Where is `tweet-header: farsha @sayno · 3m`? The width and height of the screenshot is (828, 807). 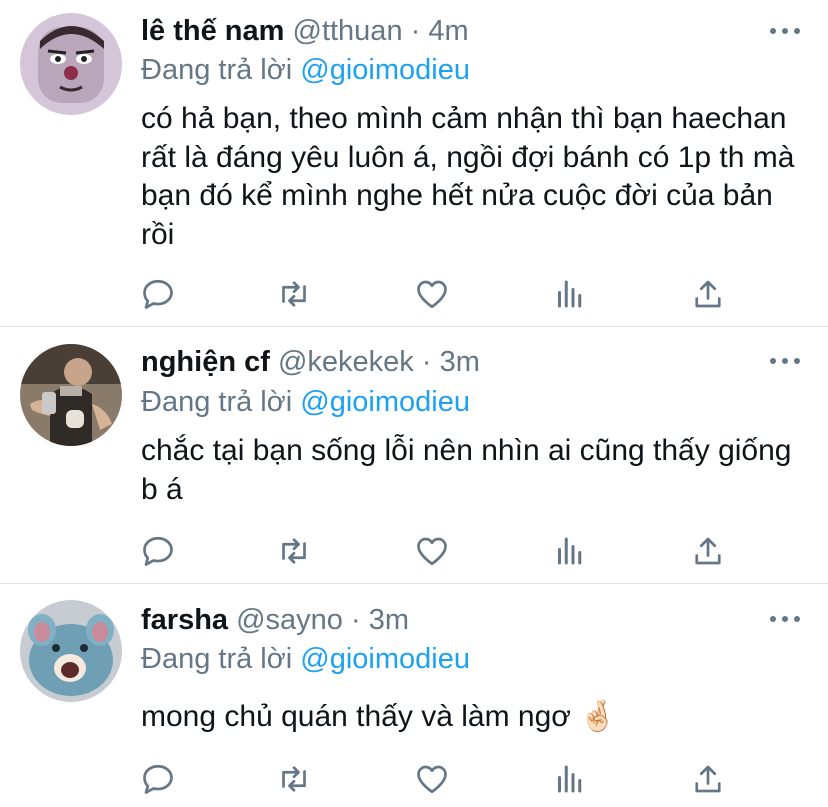
tweet-header: farsha @sayno · 3m is located at coordinates (275, 620).